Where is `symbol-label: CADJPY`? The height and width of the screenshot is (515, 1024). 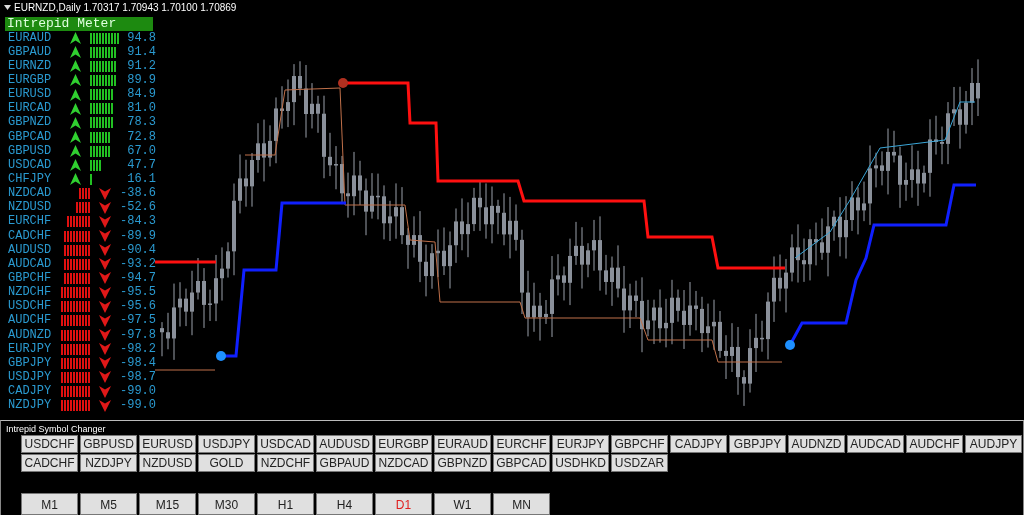
symbol-label: CADJPY is located at coordinates (30, 392).